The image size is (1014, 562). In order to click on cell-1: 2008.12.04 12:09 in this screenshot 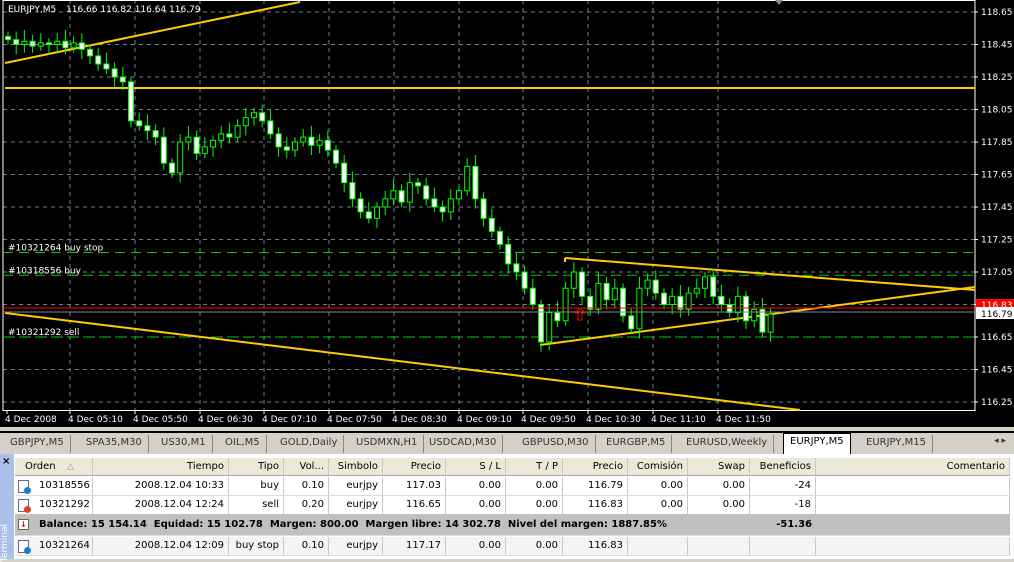, I will do `click(161, 546)`.